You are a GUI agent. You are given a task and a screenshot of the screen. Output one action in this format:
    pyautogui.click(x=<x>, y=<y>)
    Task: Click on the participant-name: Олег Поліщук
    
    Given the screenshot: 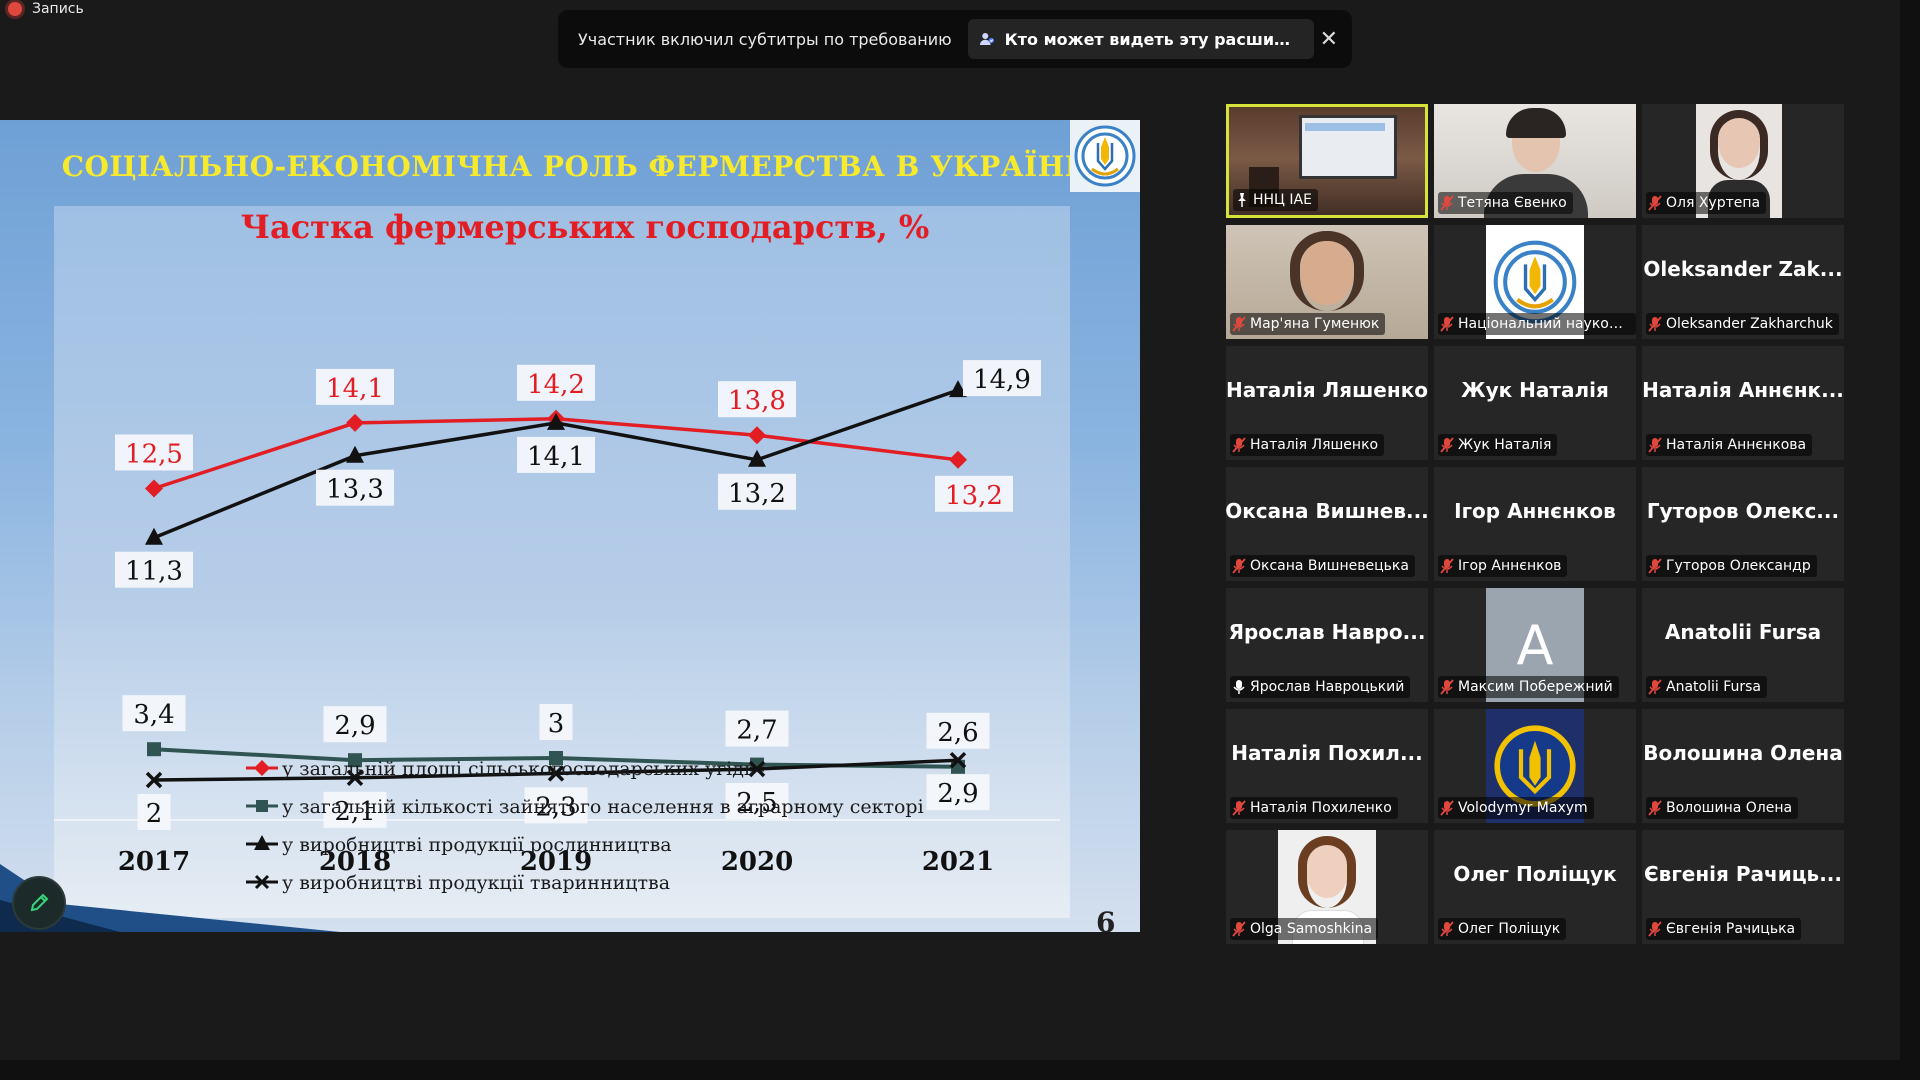 What is the action you would take?
    pyautogui.click(x=1509, y=929)
    